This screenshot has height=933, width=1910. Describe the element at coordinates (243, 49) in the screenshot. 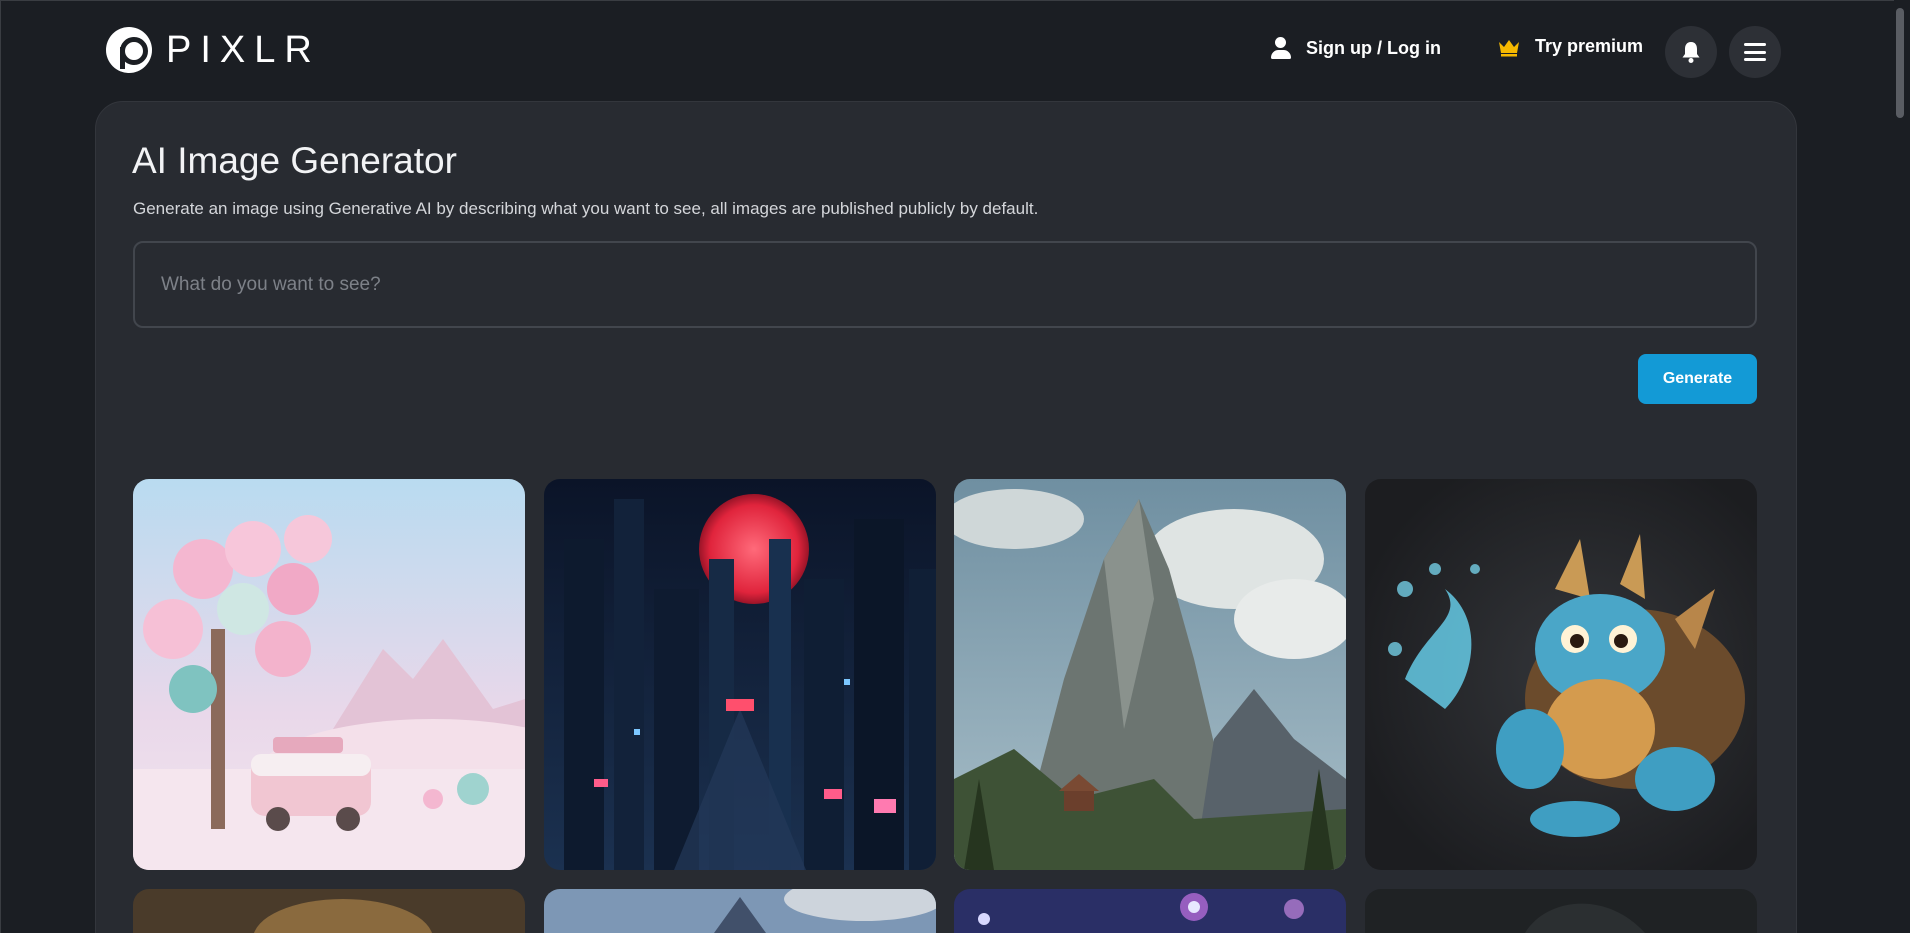

I see `logo-wordmark: PIXLR` at that location.